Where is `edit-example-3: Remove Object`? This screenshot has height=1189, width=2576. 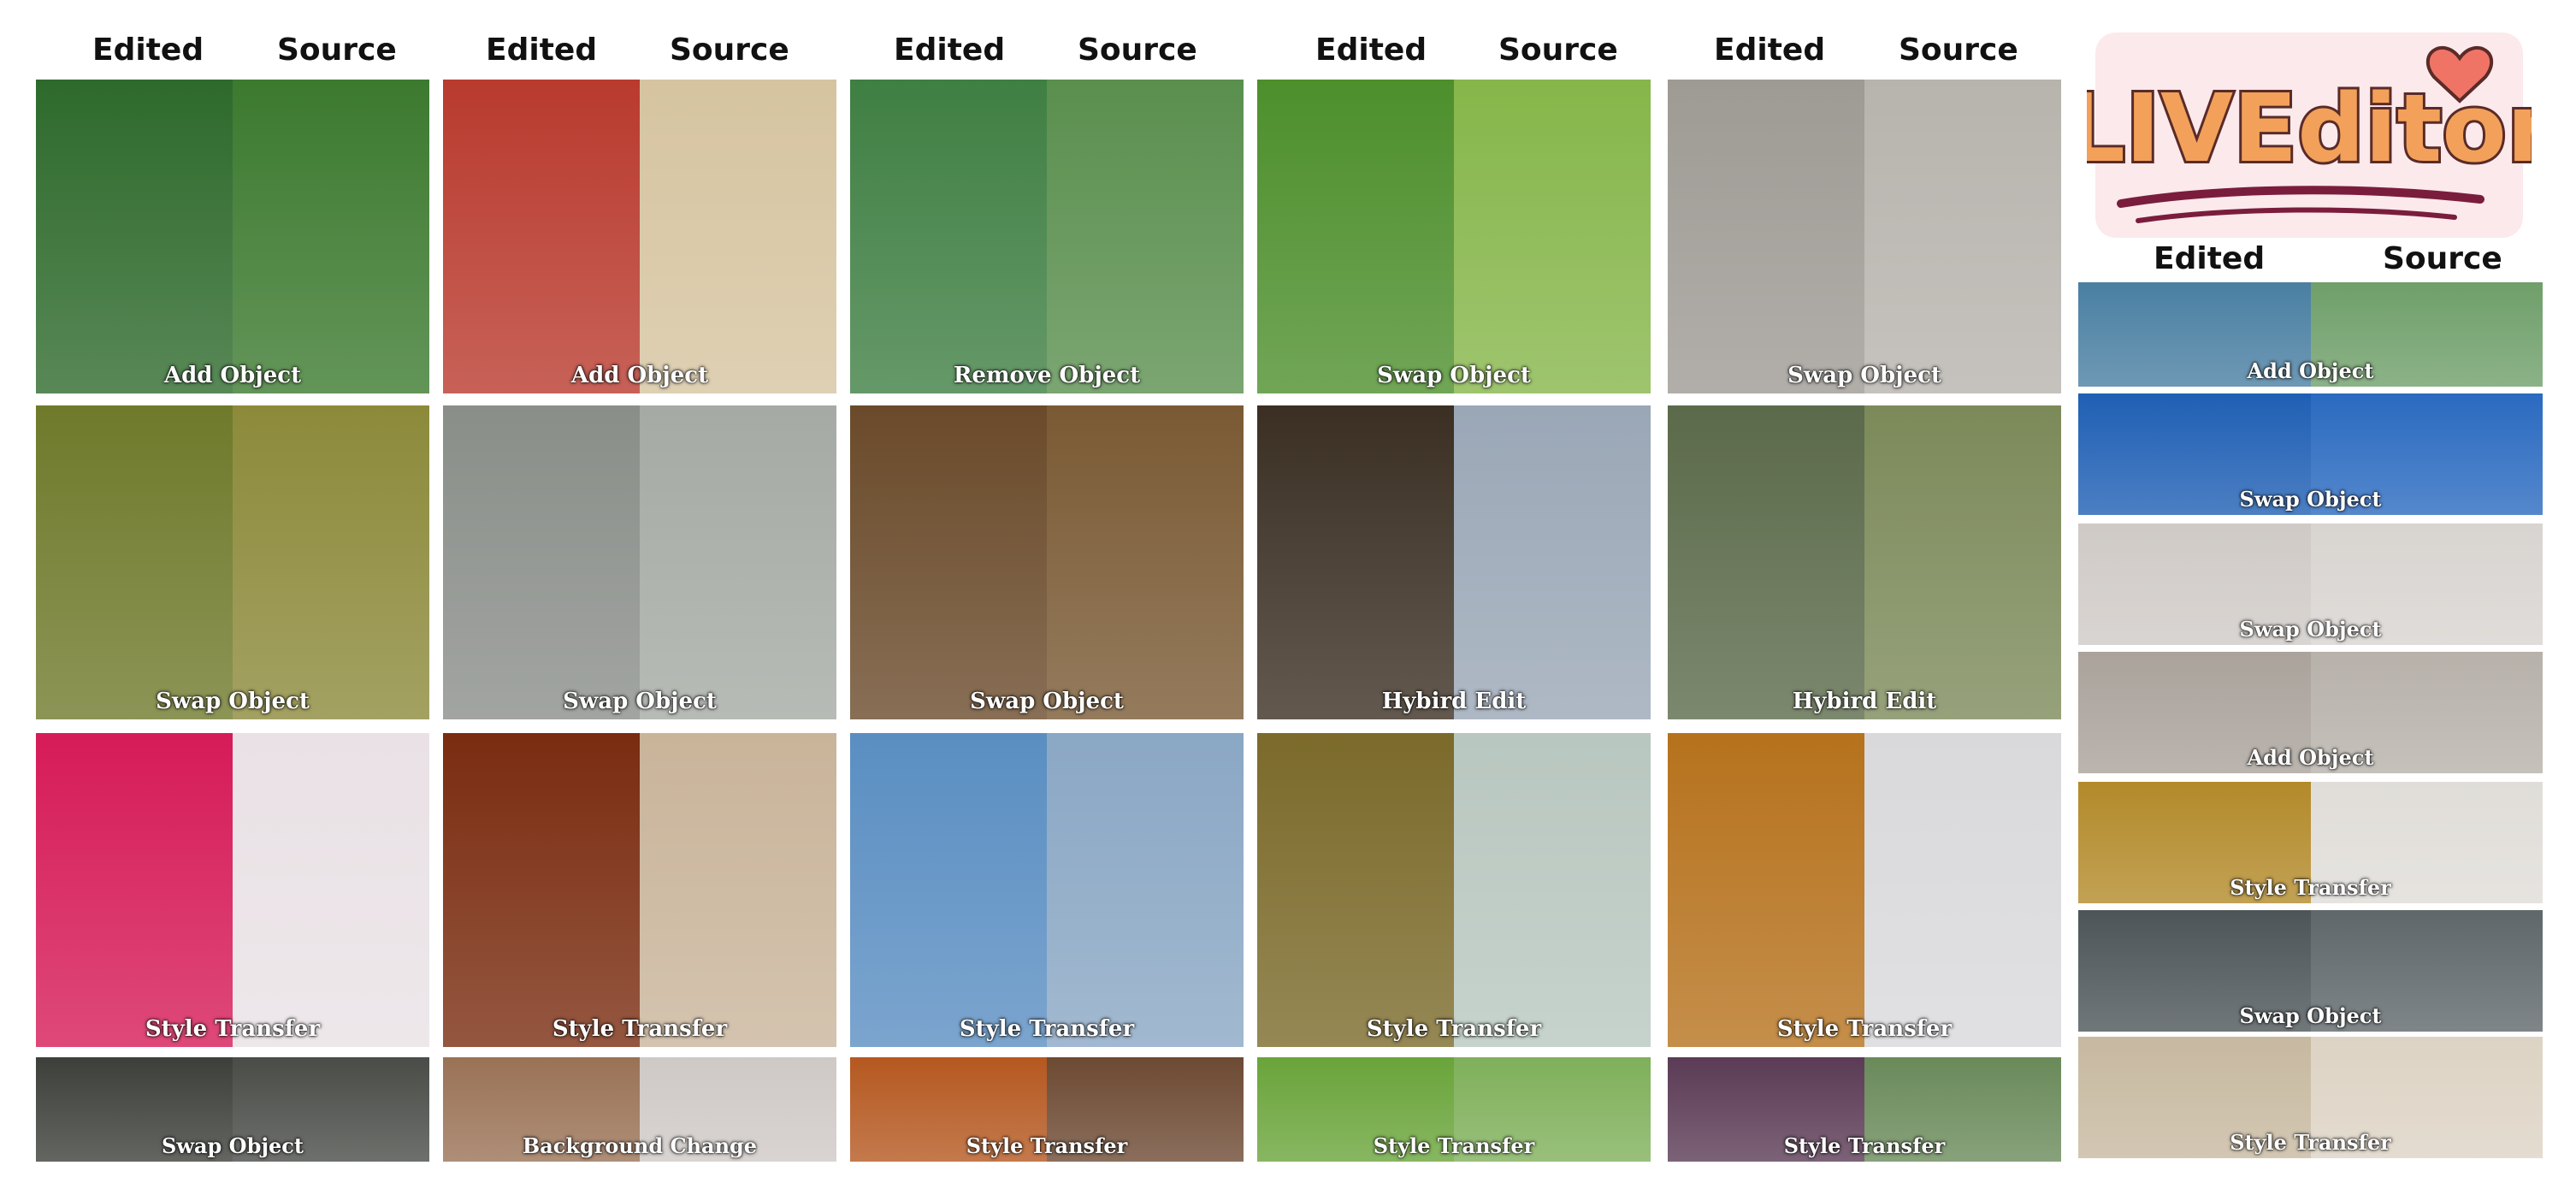 edit-example-3: Remove Object is located at coordinates (1047, 236).